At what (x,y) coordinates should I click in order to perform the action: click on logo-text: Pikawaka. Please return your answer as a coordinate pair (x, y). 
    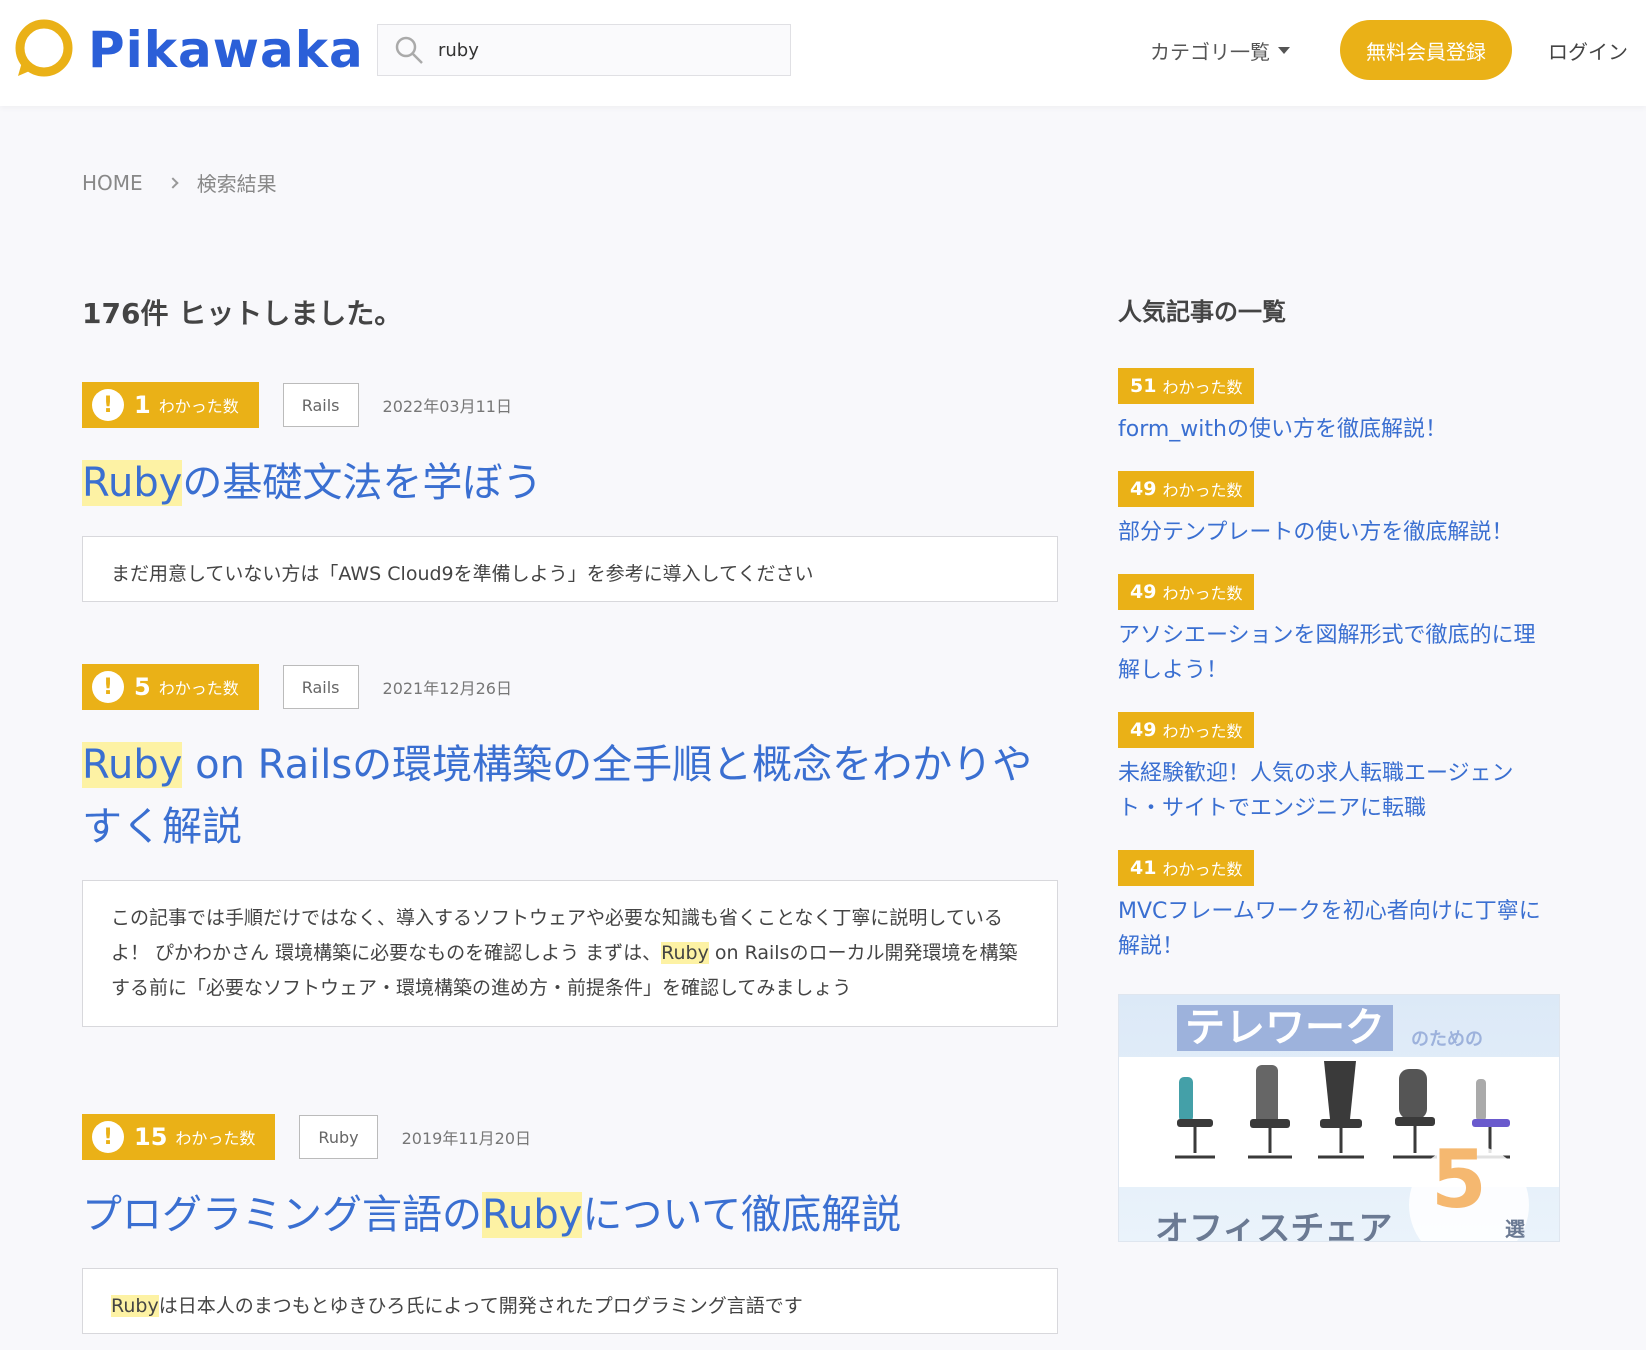
    Looking at the image, I should click on (226, 50).